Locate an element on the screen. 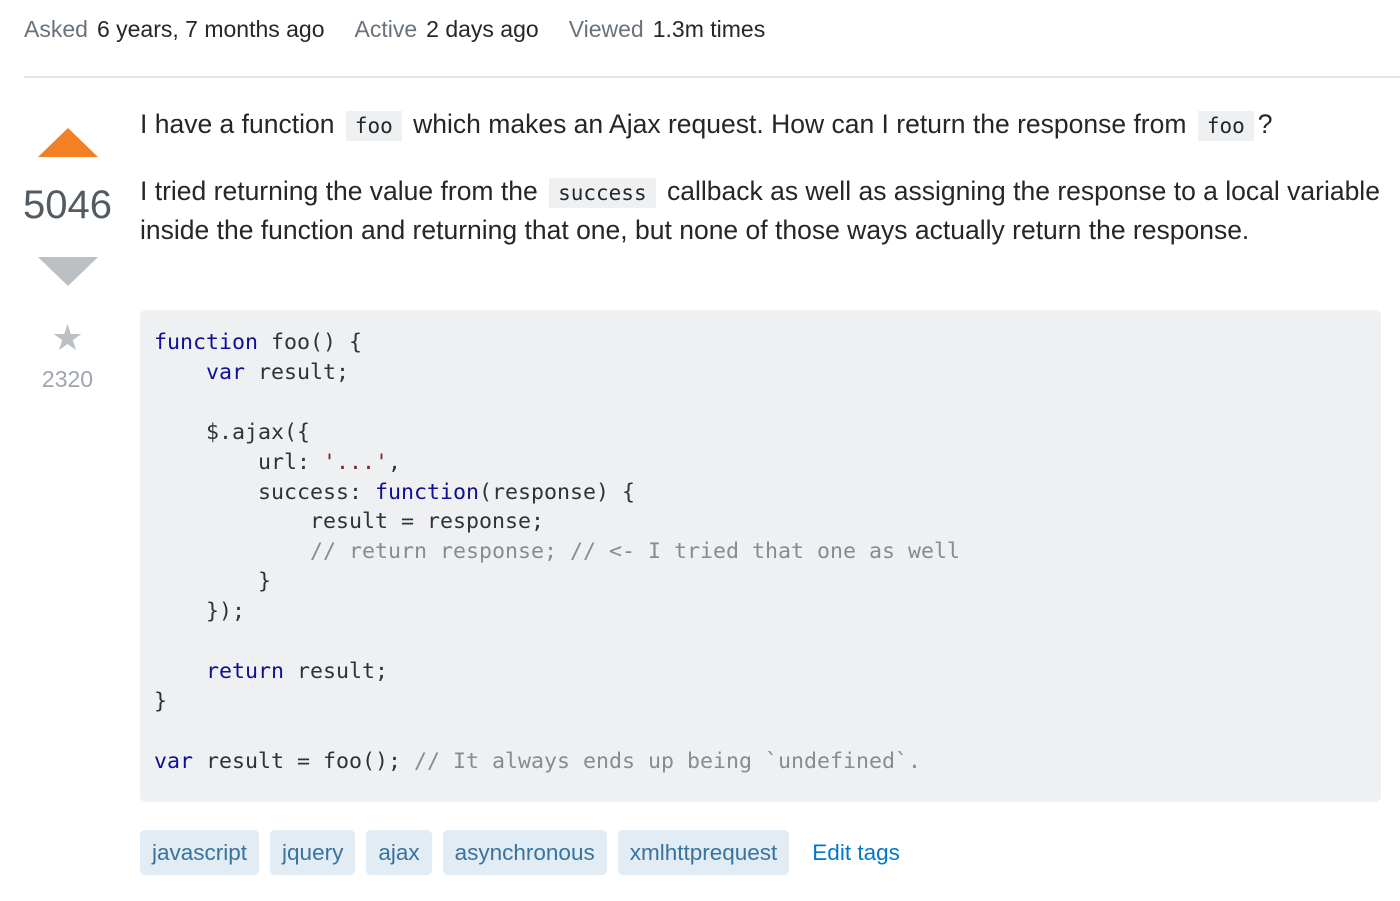  viewed-value: 1.3m times is located at coordinates (709, 29).